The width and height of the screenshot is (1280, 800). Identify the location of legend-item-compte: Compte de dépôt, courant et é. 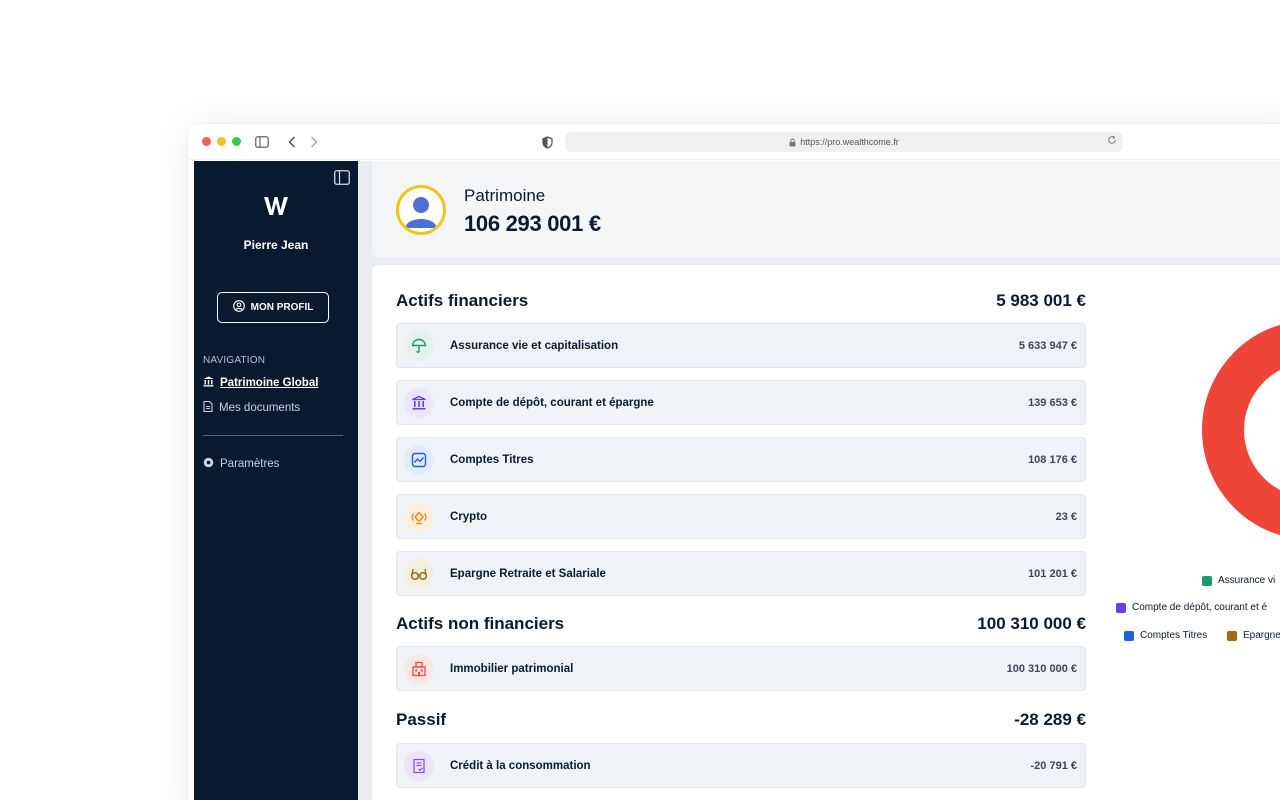
(1191, 607).